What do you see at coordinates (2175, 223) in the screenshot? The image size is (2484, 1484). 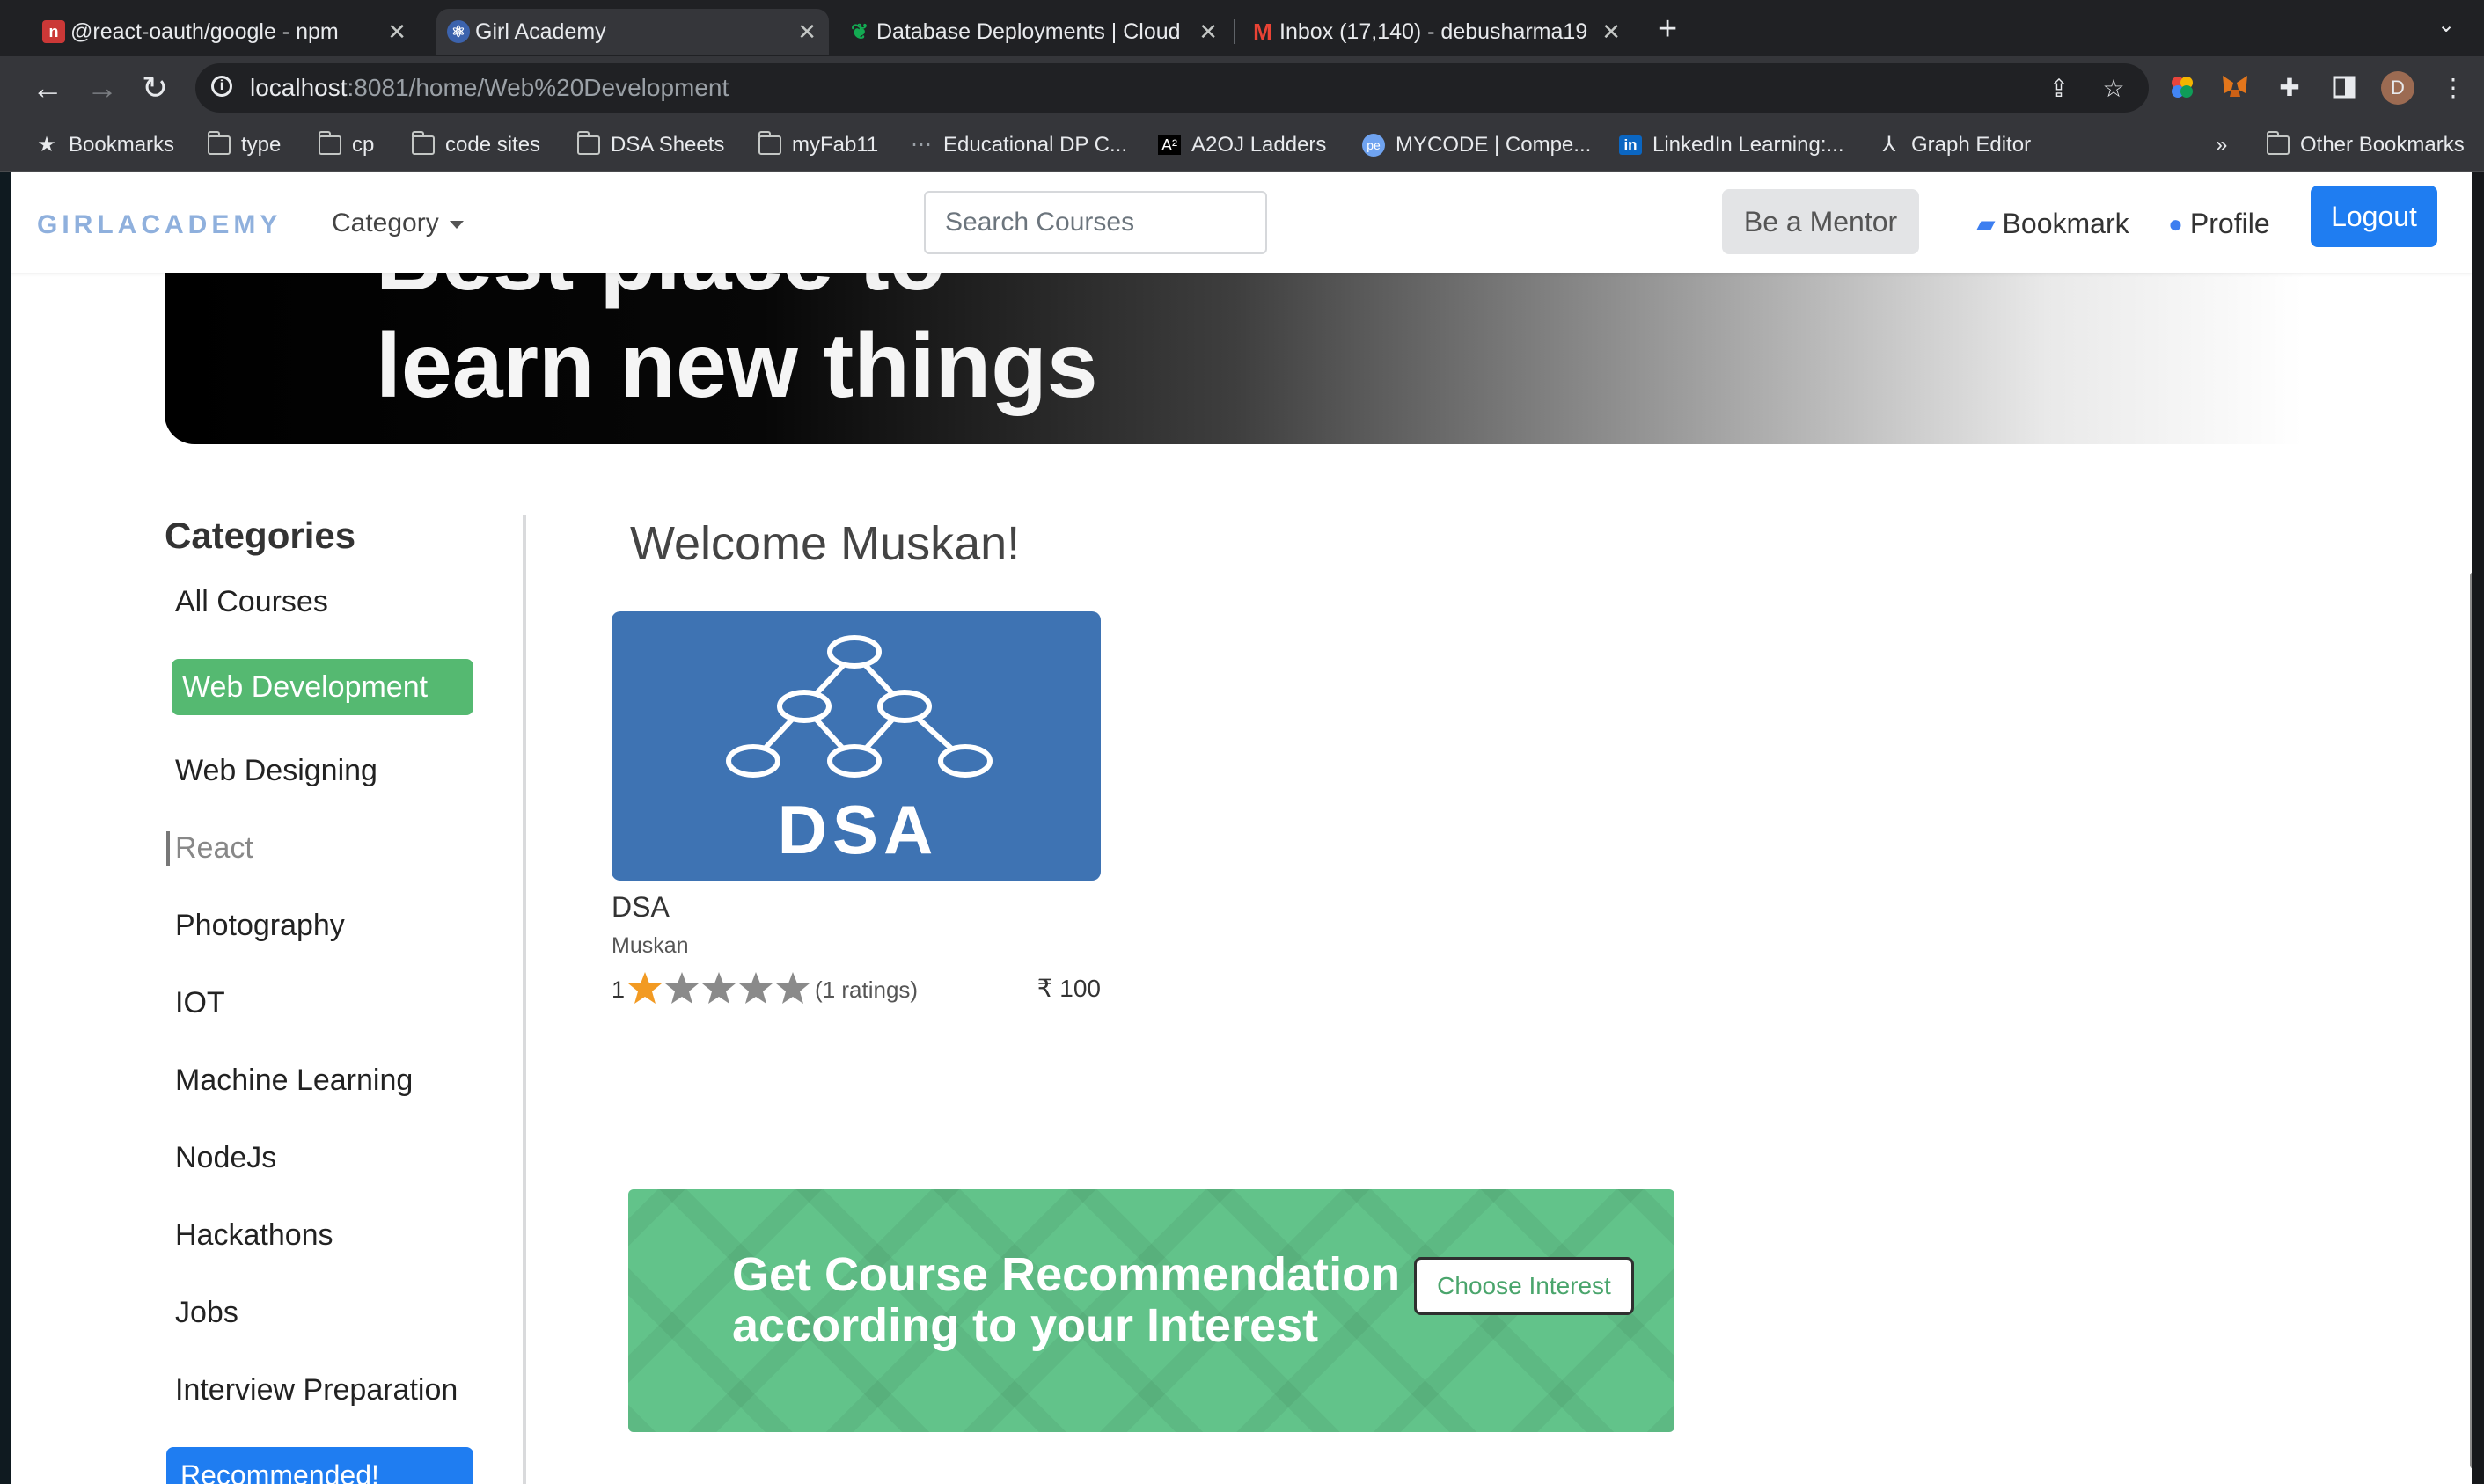 I see `user-icon: ●` at bounding box center [2175, 223].